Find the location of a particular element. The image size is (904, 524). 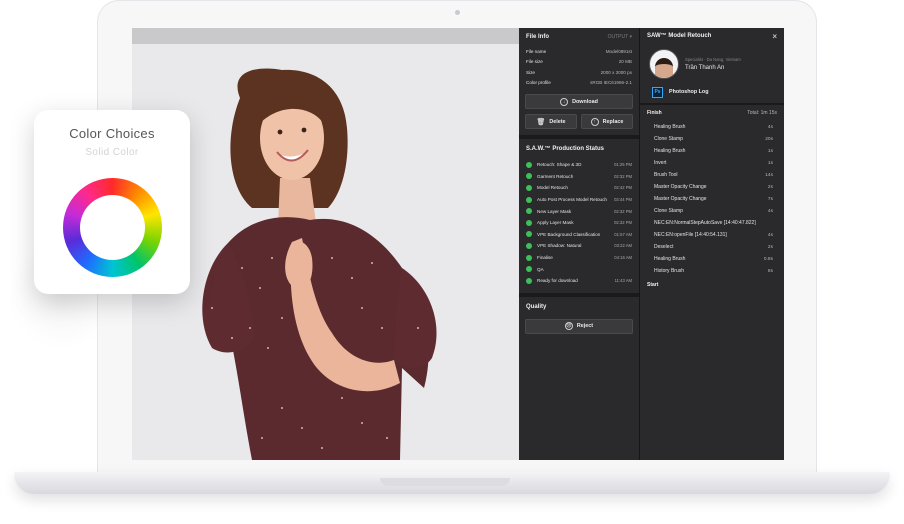

history-row: Deselect 2s is located at coordinates (712, 247).